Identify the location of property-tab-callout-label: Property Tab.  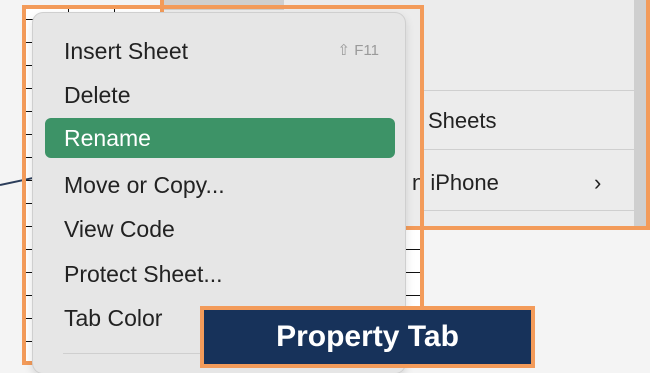
(367, 337).